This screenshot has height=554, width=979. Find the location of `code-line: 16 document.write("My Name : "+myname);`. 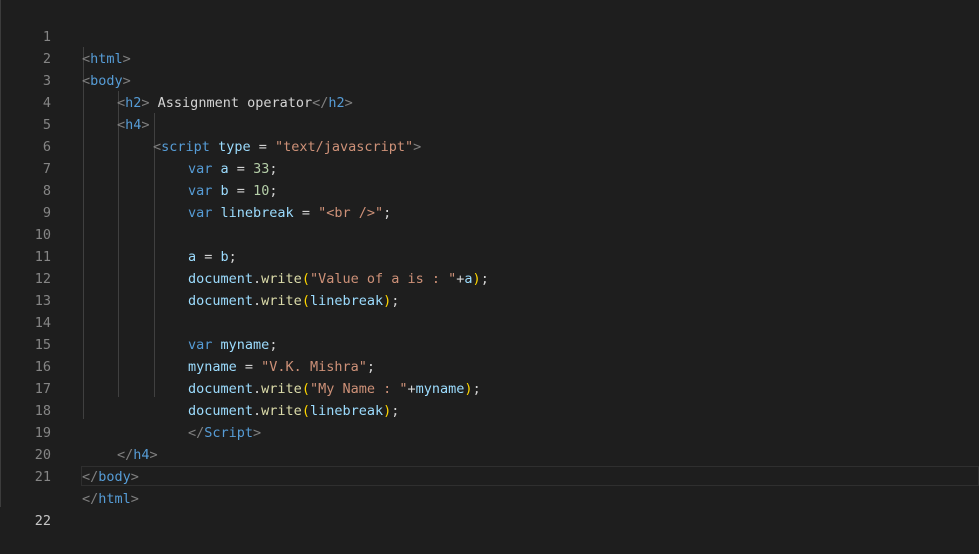

code-line: 16 document.write("My Name : "+myname); is located at coordinates (490, 365).